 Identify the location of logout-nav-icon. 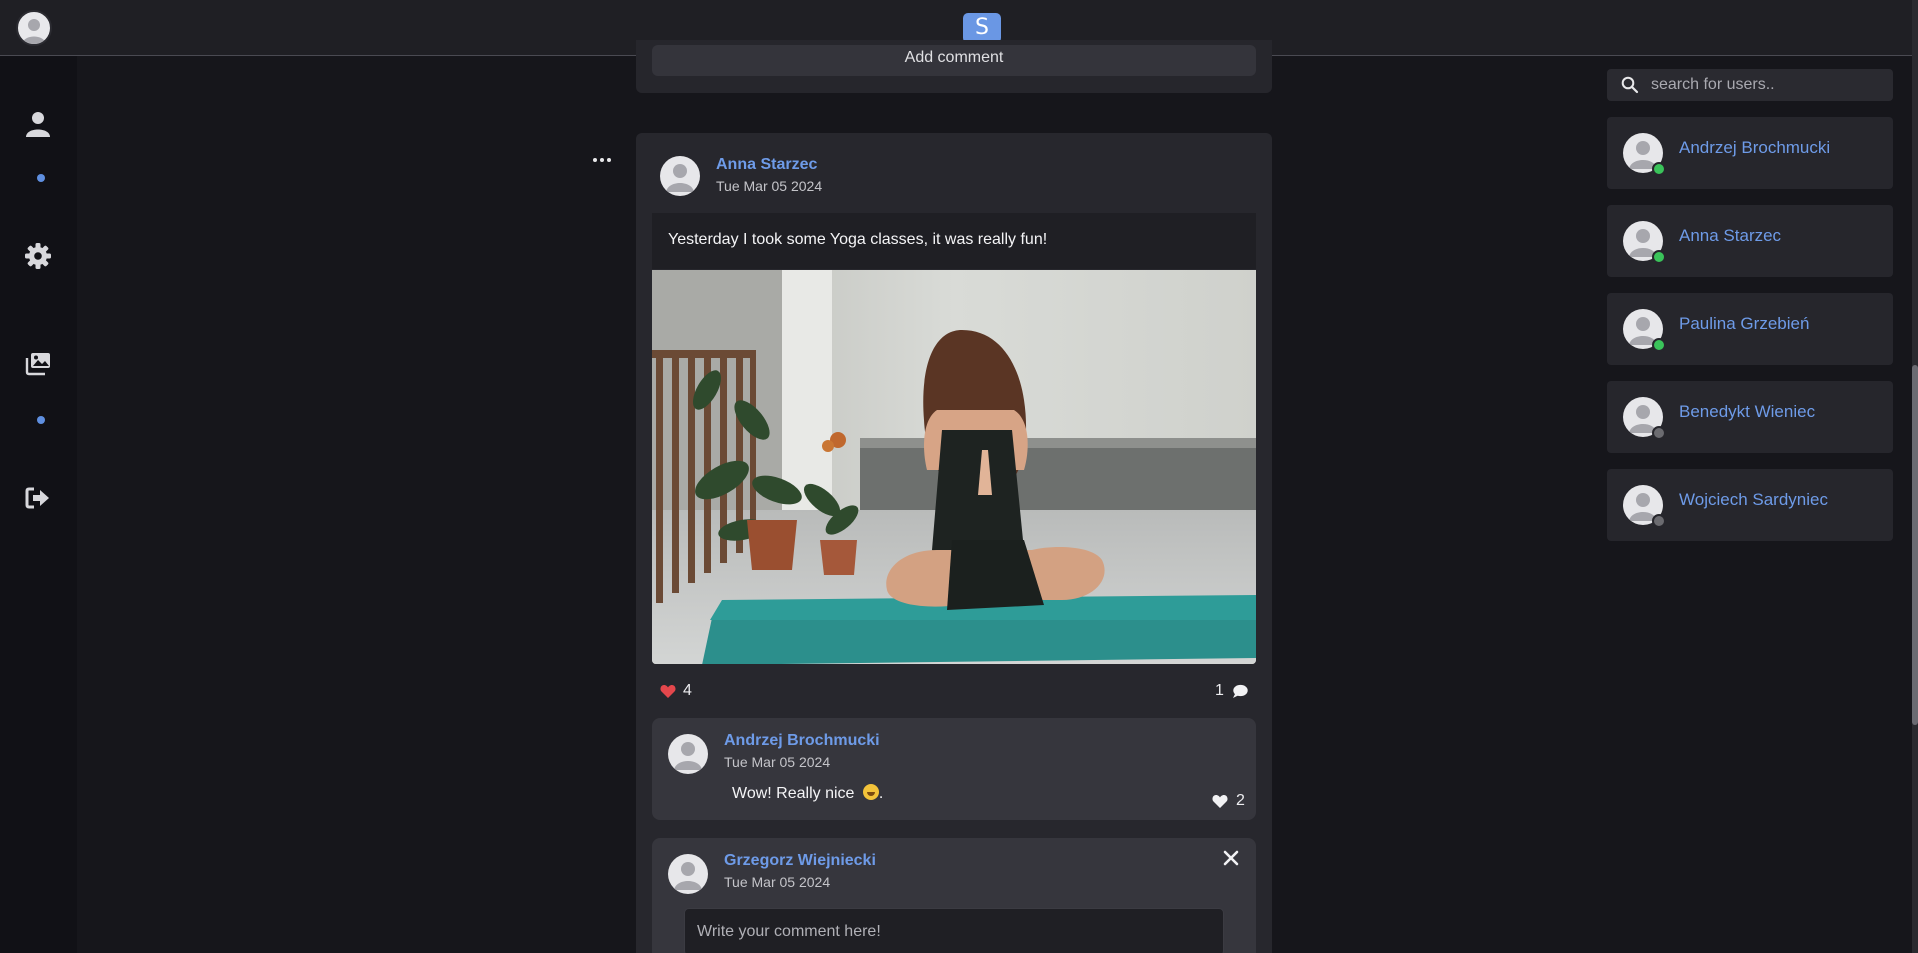
(38, 498).